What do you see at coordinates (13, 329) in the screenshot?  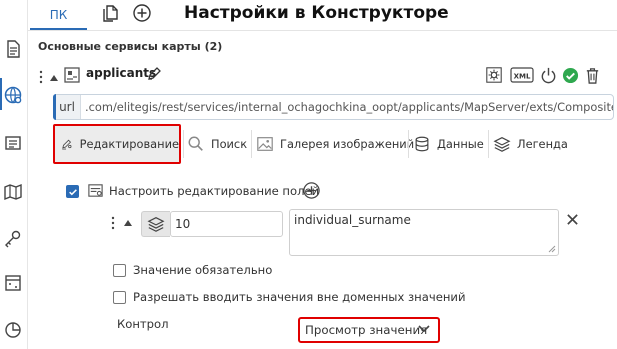 I see `pie-chart-icon` at bounding box center [13, 329].